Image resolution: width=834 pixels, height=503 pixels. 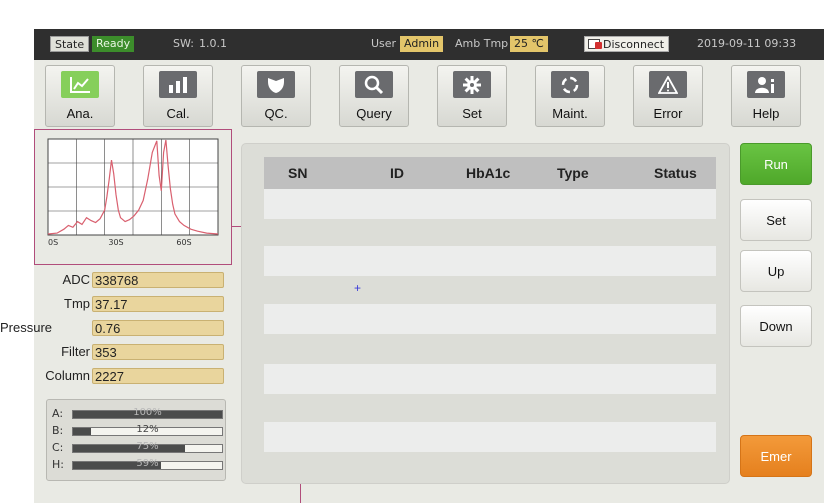 I want to click on run-button: Run, so click(x=776, y=164).